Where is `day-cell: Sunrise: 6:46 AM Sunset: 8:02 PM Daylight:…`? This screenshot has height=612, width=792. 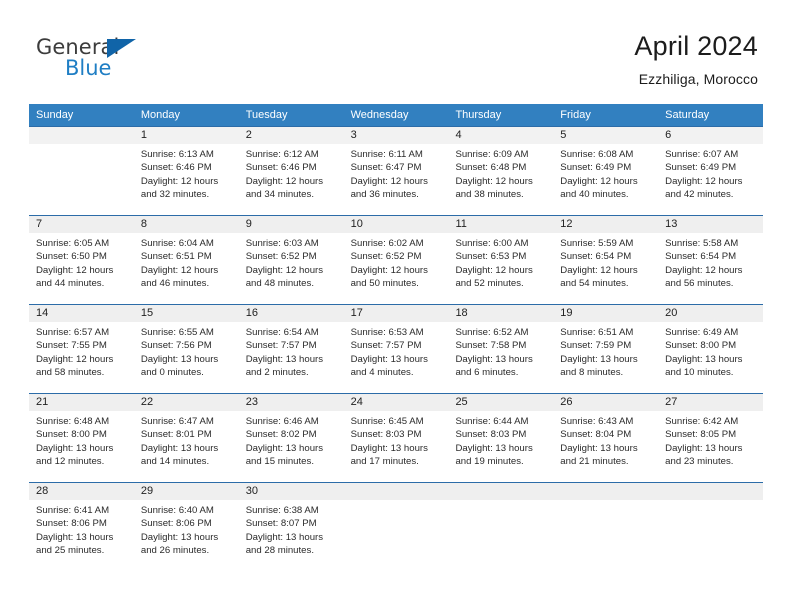
day-cell: Sunrise: 6:46 AM Sunset: 8:02 PM Daylight:… is located at coordinates (291, 446).